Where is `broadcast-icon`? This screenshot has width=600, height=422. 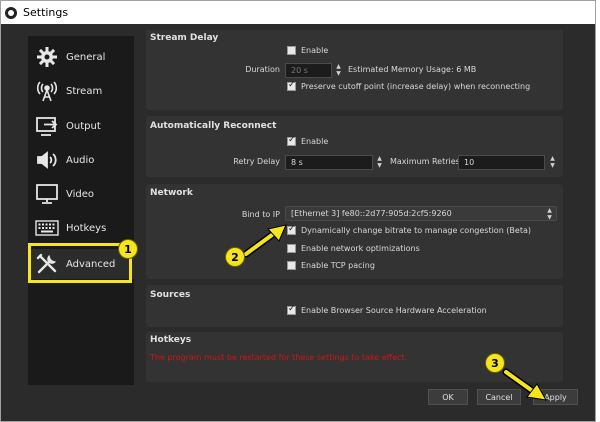 broadcast-icon is located at coordinates (47, 91).